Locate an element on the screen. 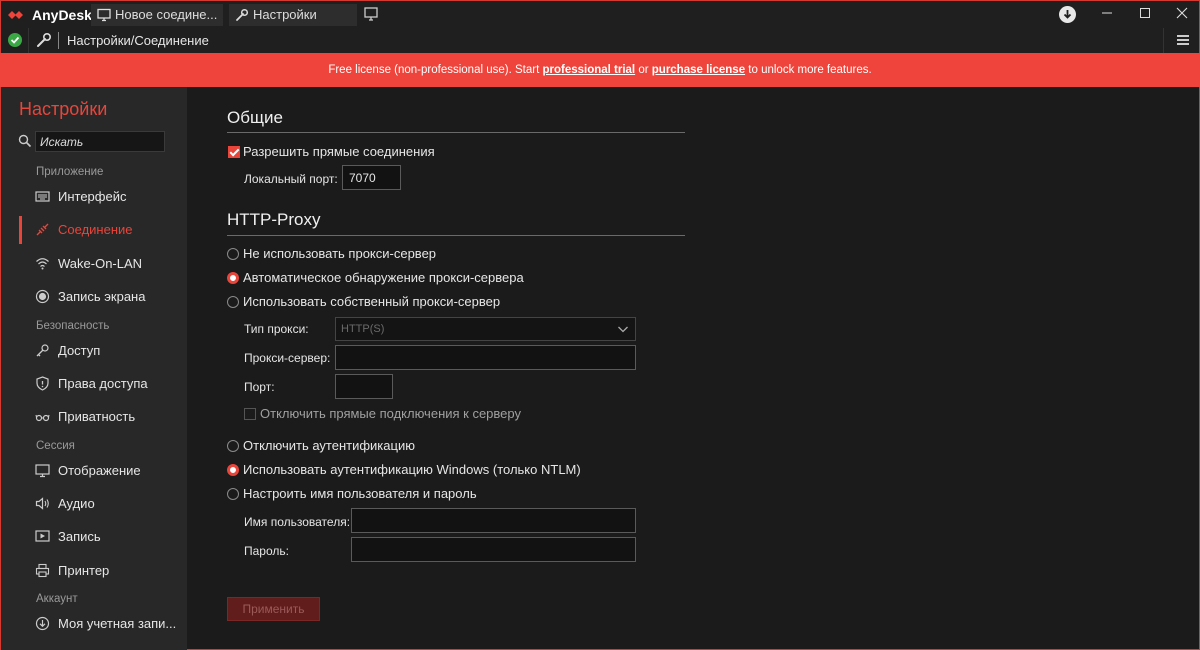 Image resolution: width=1200 pixels, height=650 pixels. play-video-icon is located at coordinates (42, 536).